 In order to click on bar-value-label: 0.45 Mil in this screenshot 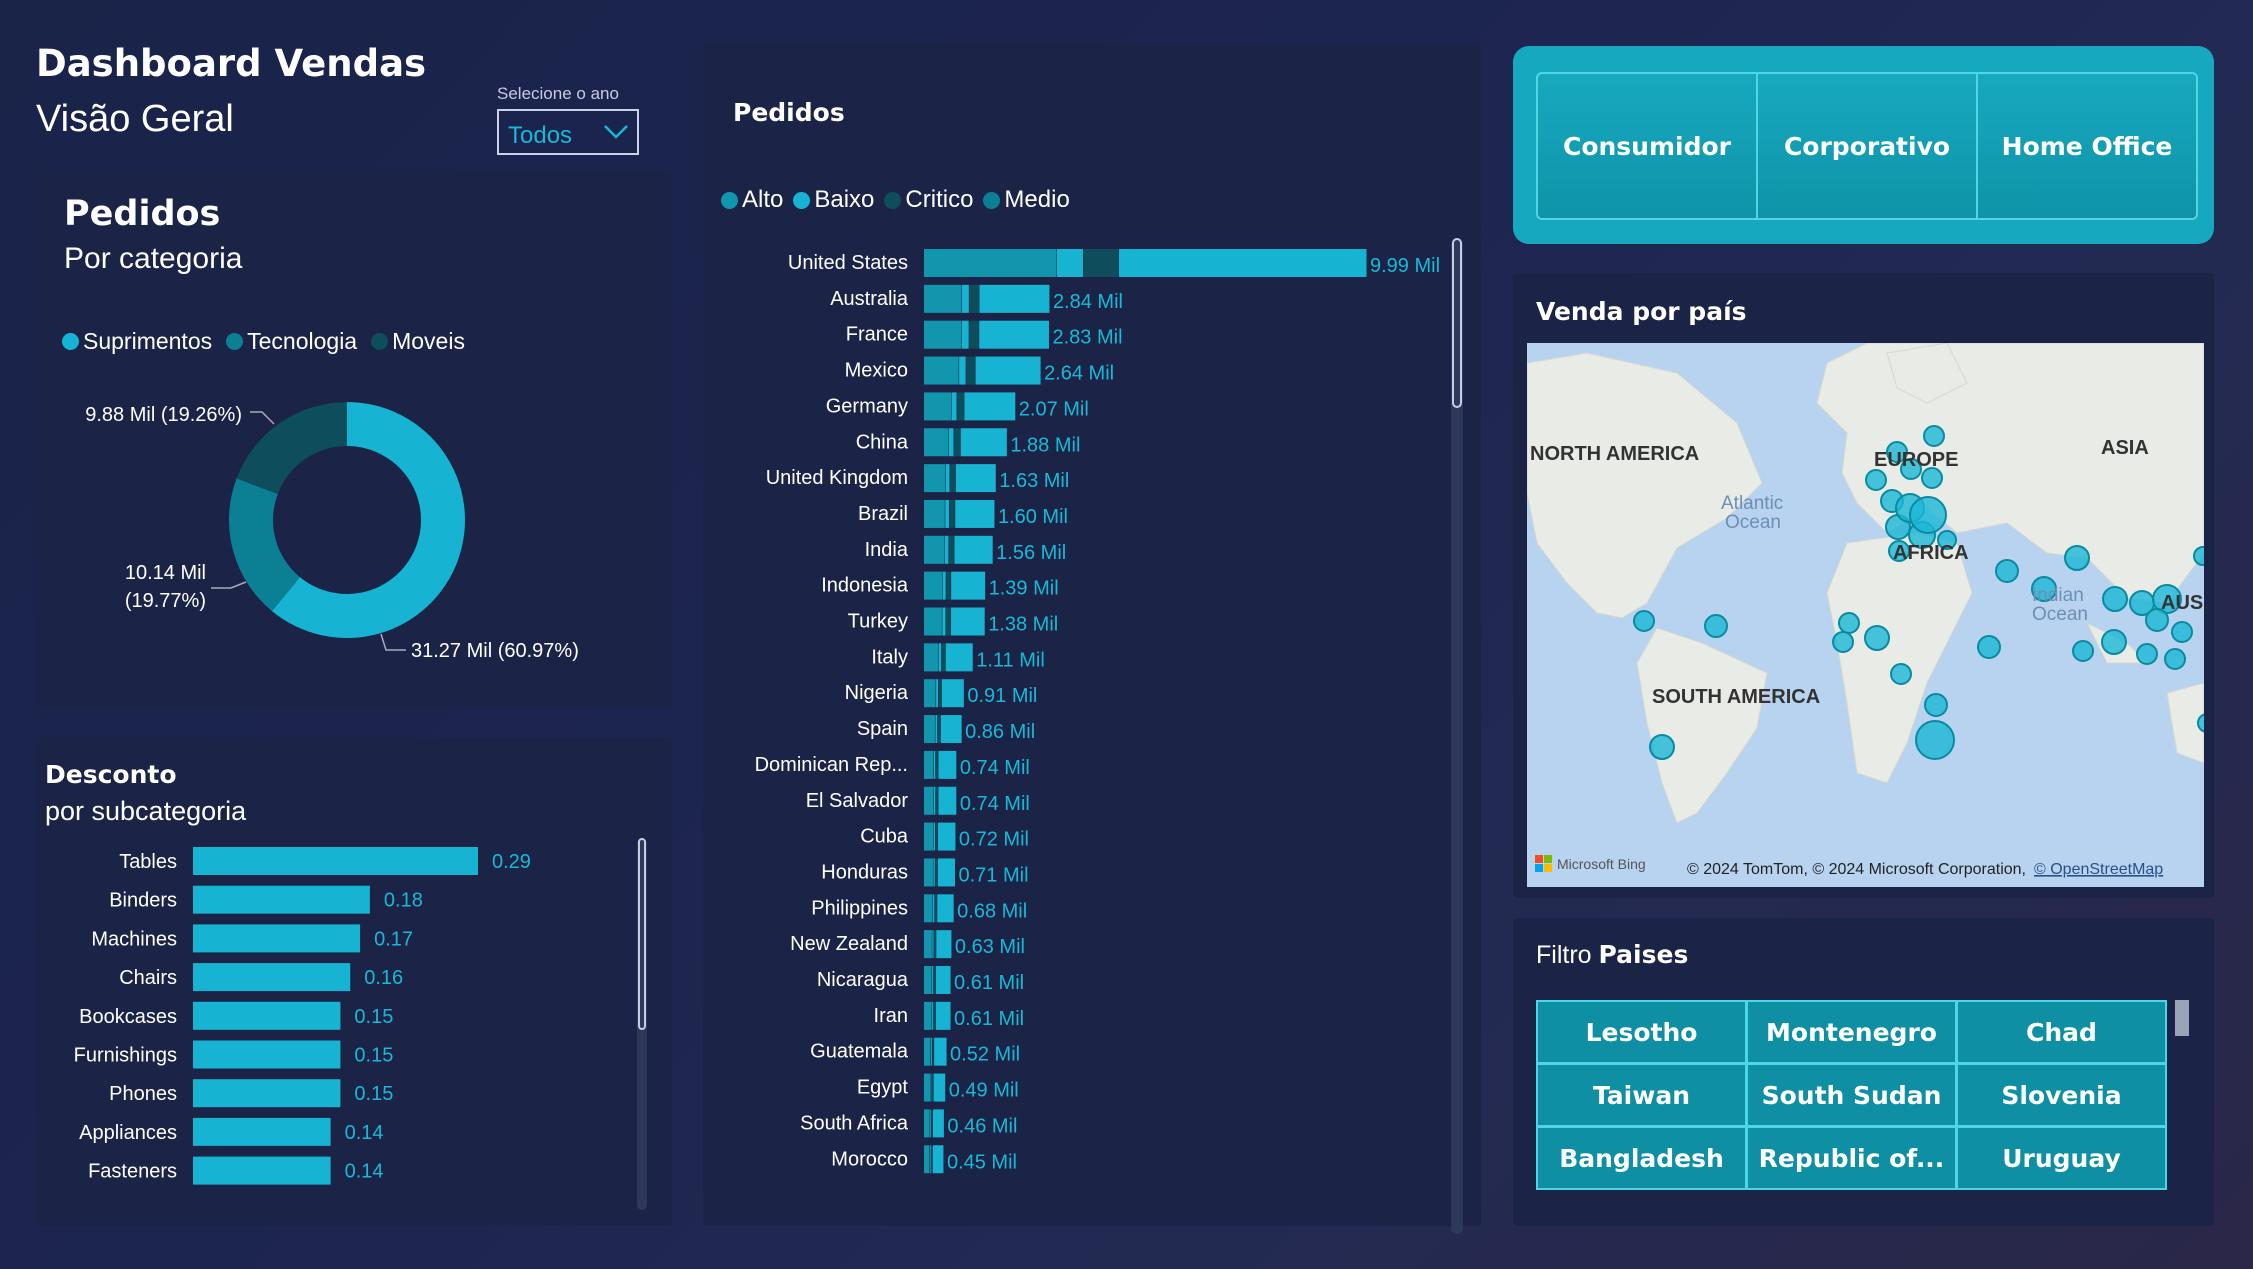, I will do `click(982, 1162)`.